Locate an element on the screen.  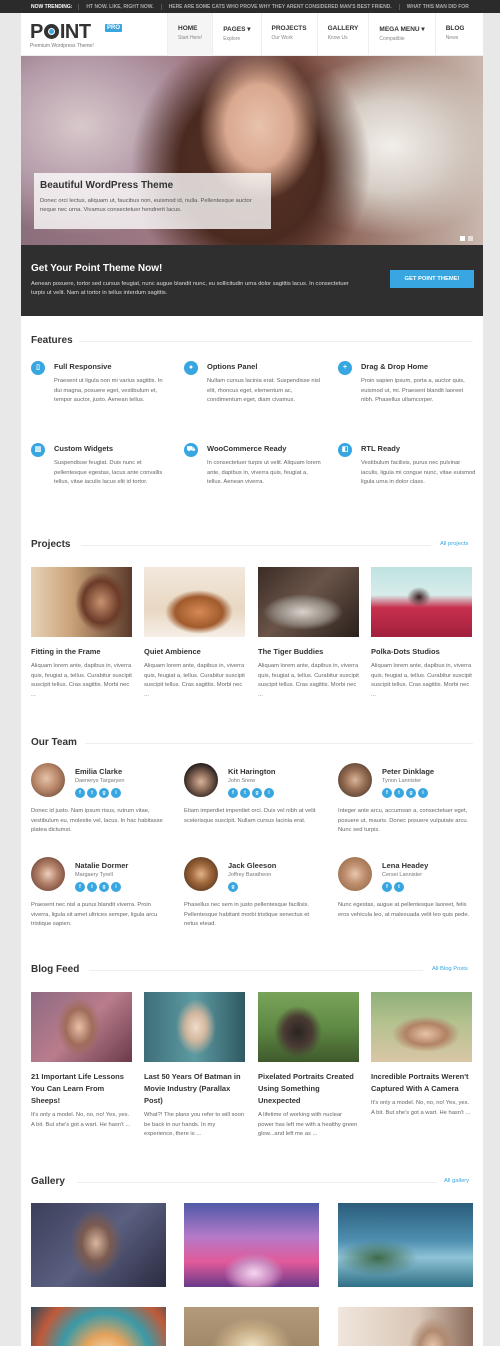
divider is located at coordinates (276, 341).